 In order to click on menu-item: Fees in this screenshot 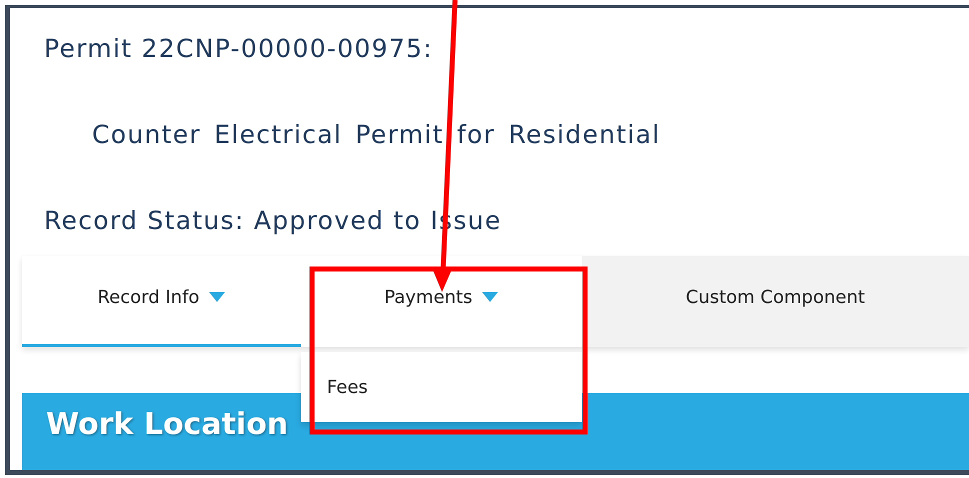, I will do `click(347, 387)`.